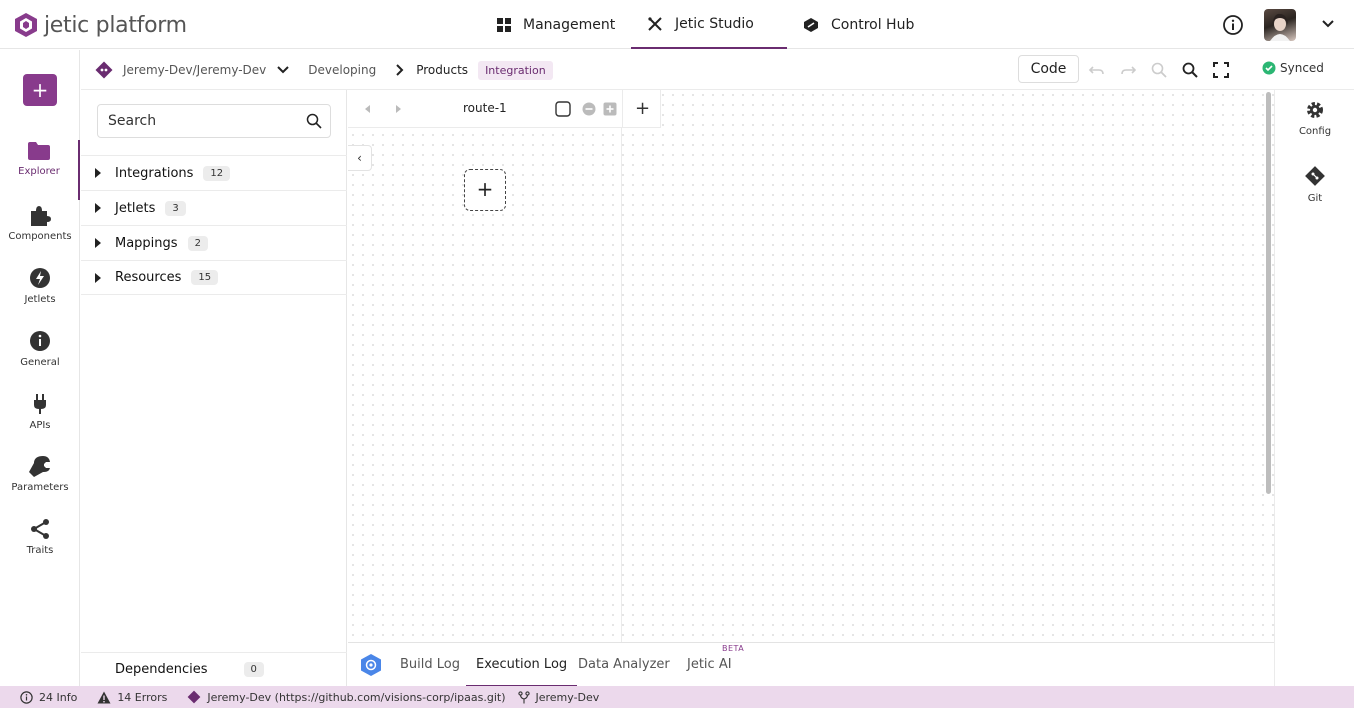 The height and width of the screenshot is (708, 1354). I want to click on nav-jetic-studio: Jetic Studio, so click(709, 24).